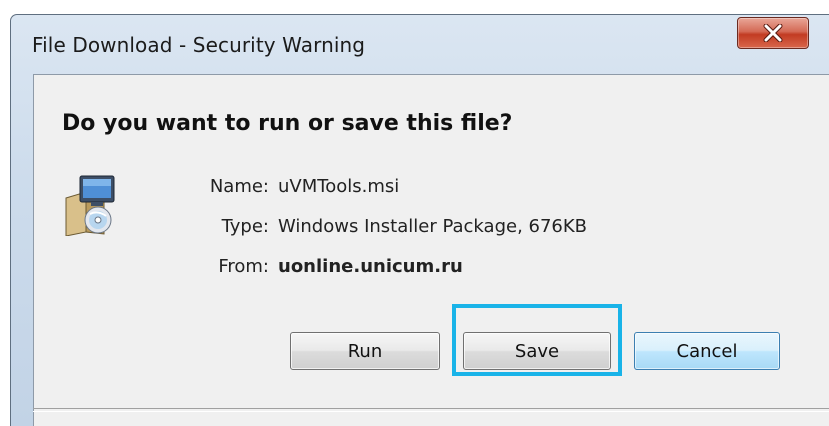 The image size is (829, 426). Describe the element at coordinates (365, 351) in the screenshot. I see `run-button: Run` at that location.